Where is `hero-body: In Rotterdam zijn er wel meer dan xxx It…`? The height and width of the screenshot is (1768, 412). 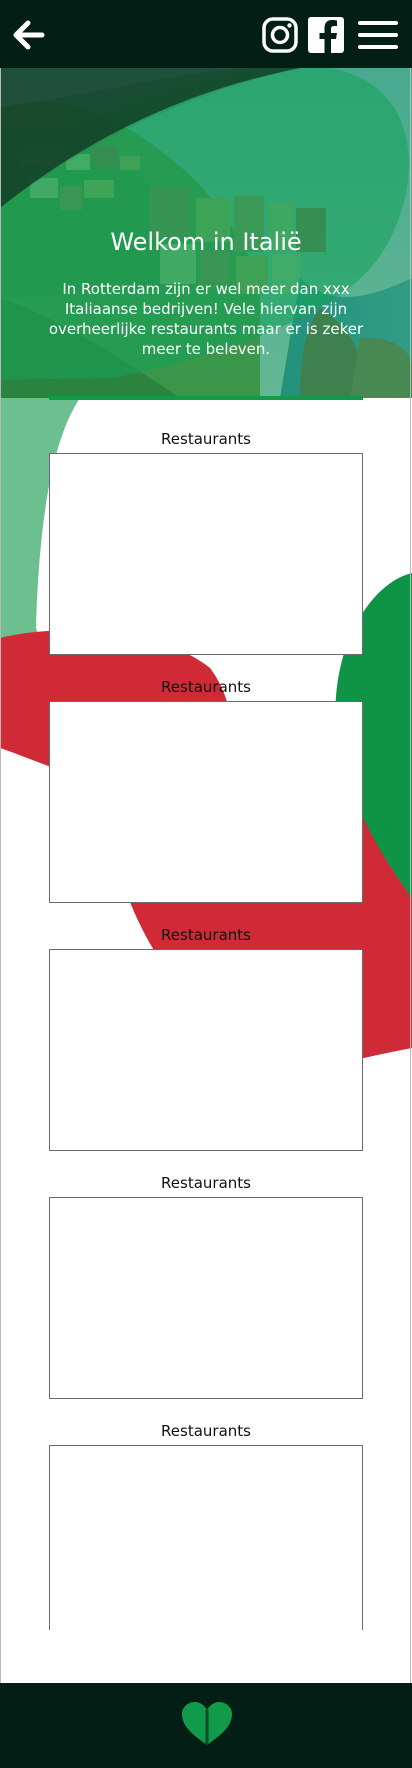 hero-body: In Rotterdam zijn er wel meer dan xxx It… is located at coordinates (206, 319).